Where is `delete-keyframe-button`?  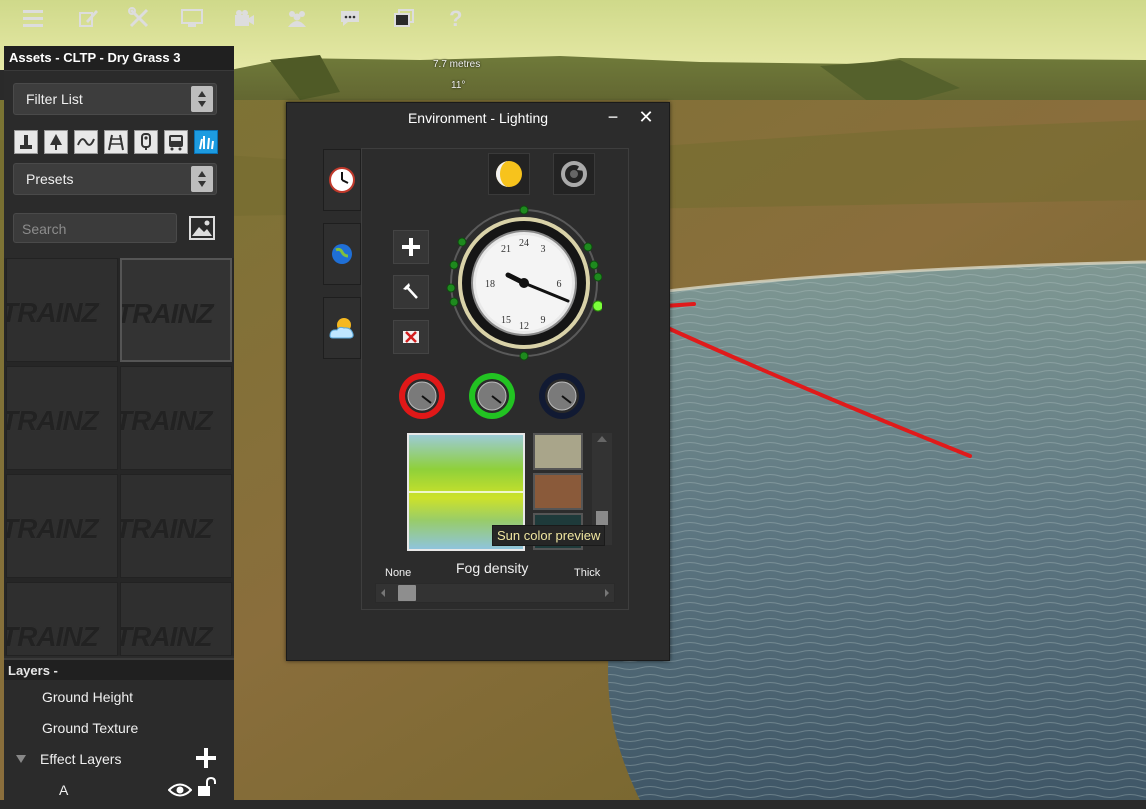 delete-keyframe-button is located at coordinates (411, 337).